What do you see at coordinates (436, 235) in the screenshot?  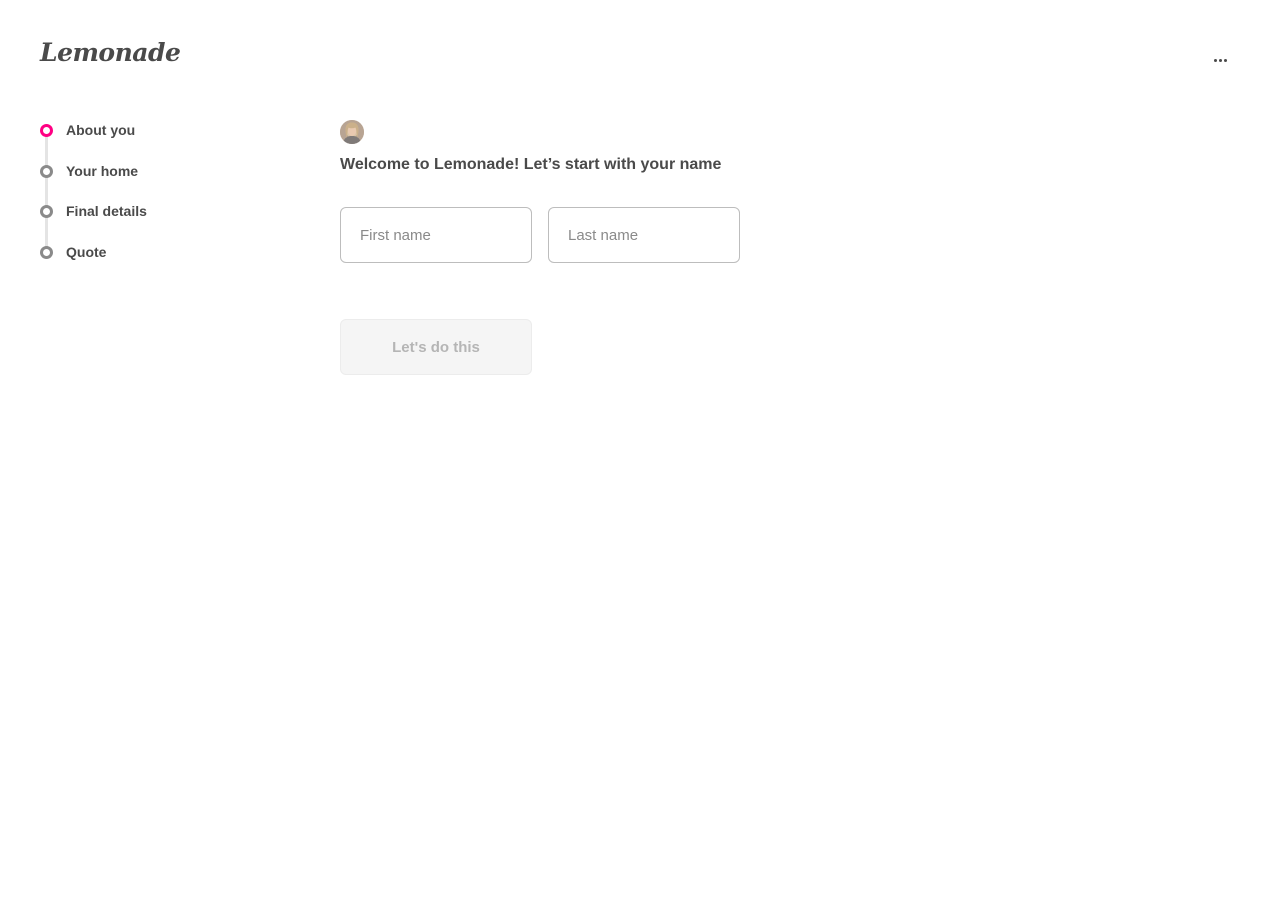 I see `first-name-input` at bounding box center [436, 235].